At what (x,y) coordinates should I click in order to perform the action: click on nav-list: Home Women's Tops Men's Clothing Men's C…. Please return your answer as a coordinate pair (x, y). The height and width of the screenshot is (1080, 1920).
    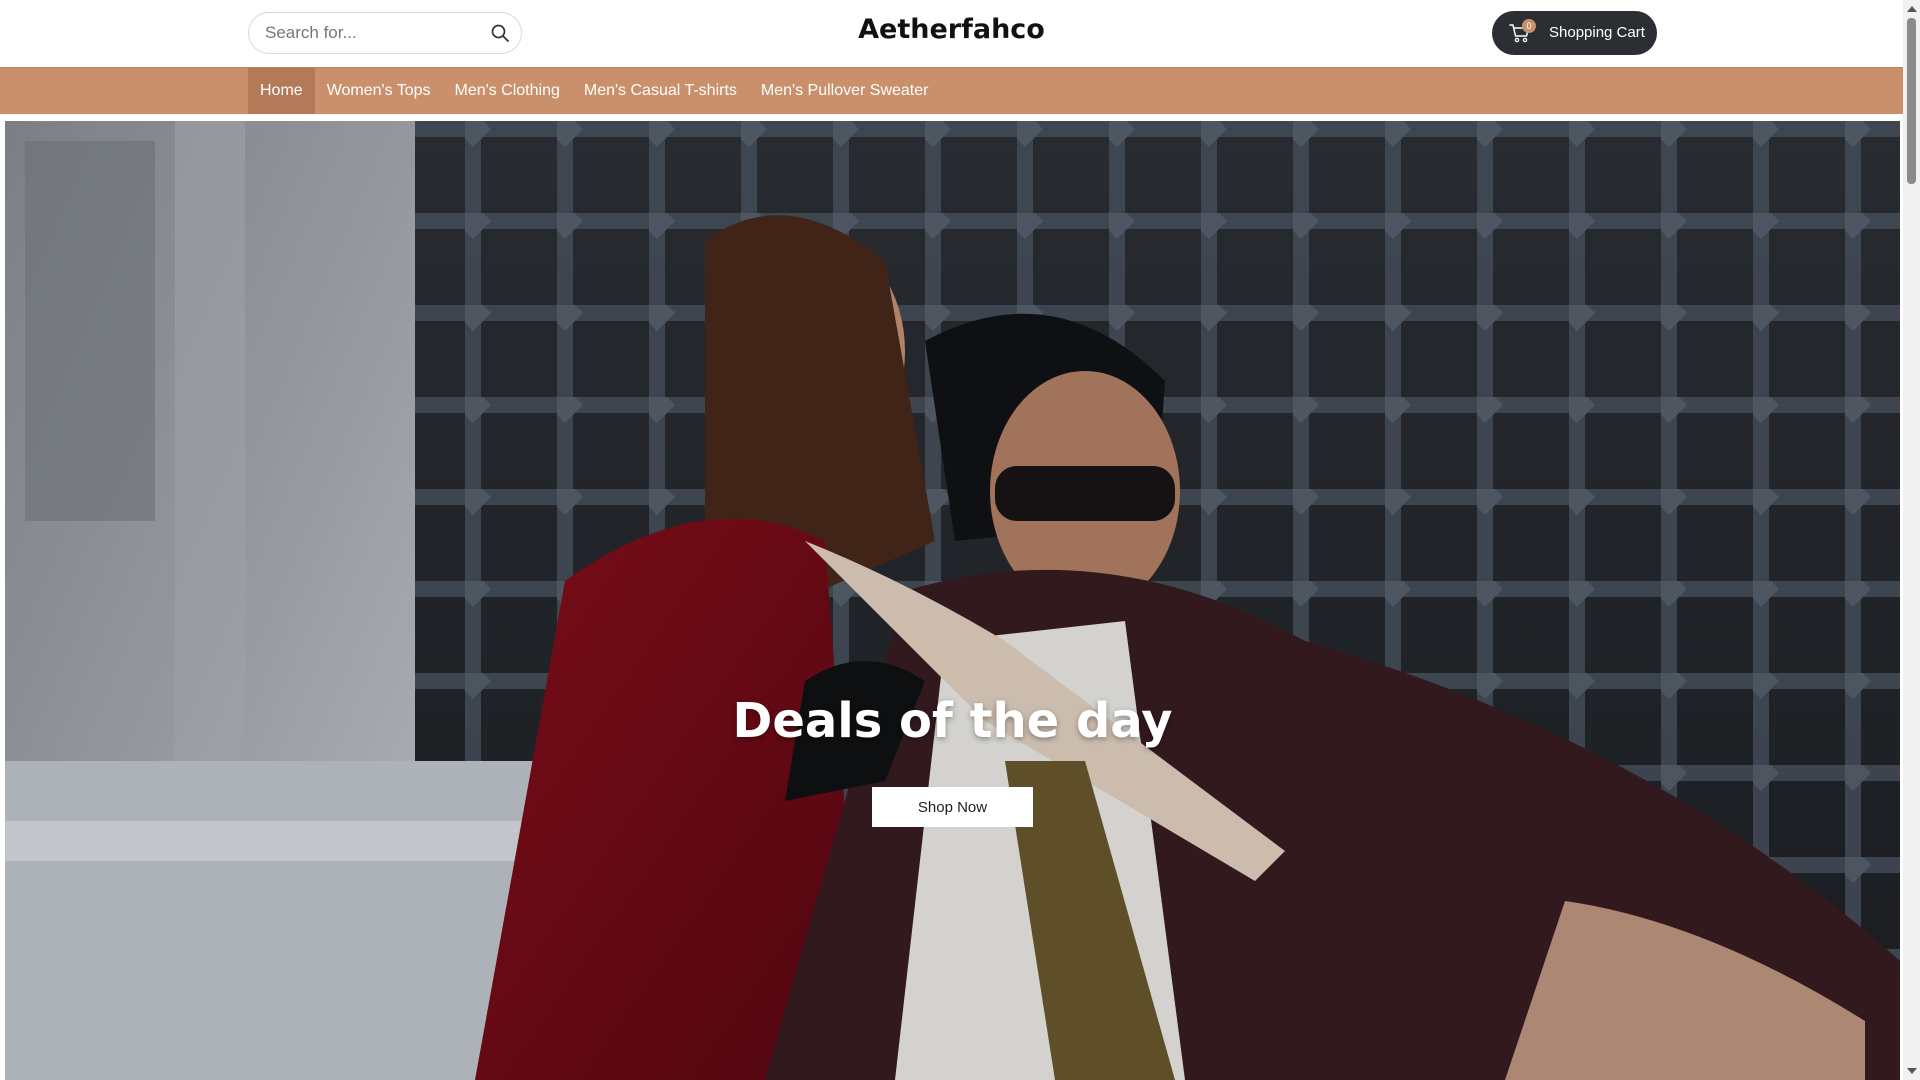
    Looking at the image, I should click on (594, 91).